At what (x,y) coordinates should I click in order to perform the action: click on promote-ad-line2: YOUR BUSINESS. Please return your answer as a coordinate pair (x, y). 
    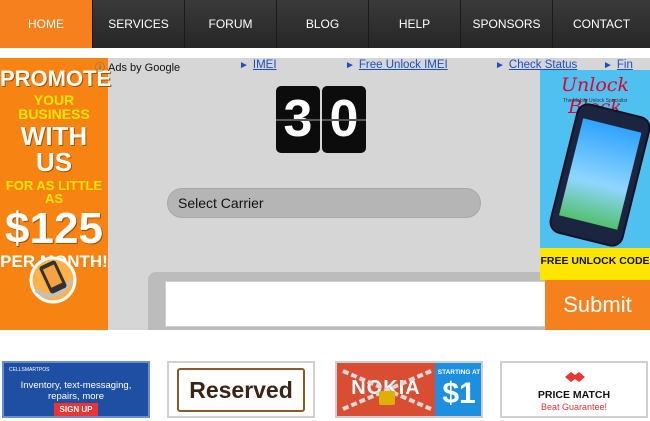
    Looking at the image, I should click on (54, 107).